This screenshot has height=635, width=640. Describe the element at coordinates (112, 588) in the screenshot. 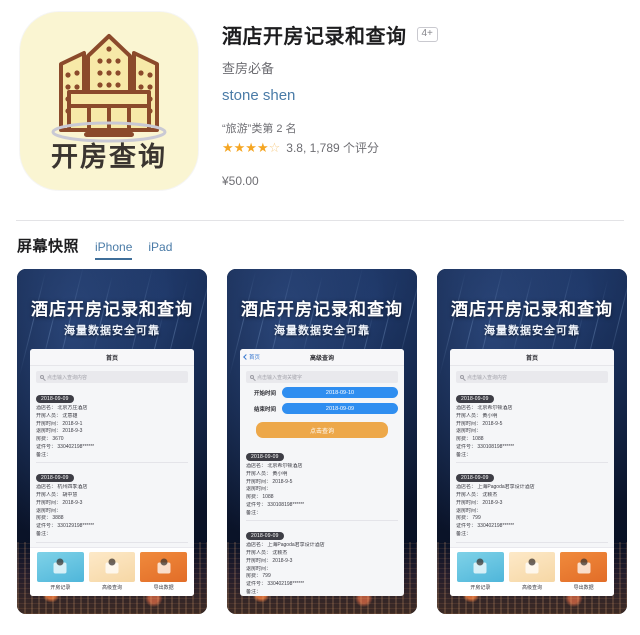

I see `feature-card-label: 高级查询` at that location.